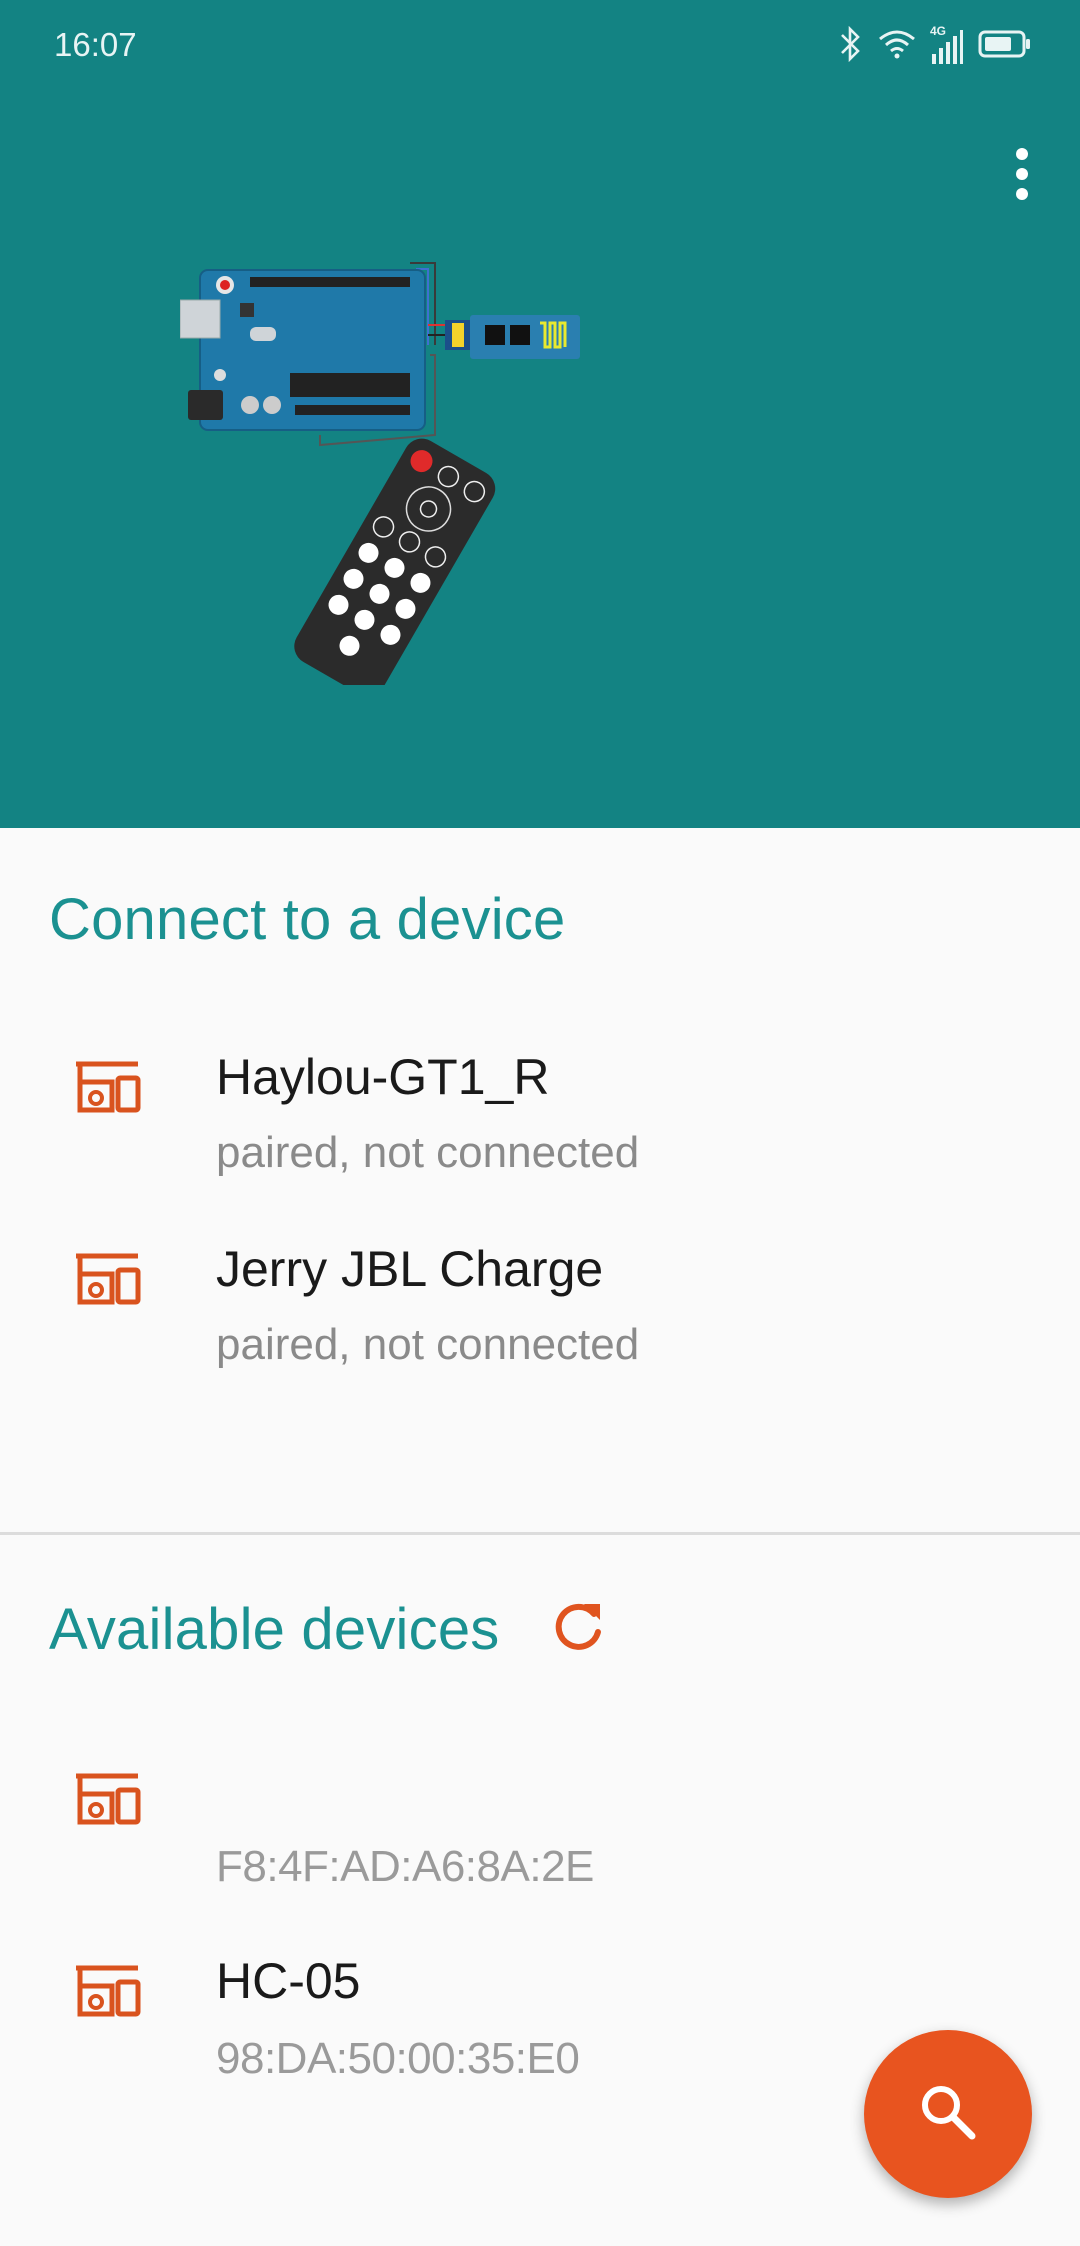 The image size is (1080, 2246). What do you see at coordinates (383, 1077) in the screenshot?
I see `device-name: Haylou-GT1_R` at bounding box center [383, 1077].